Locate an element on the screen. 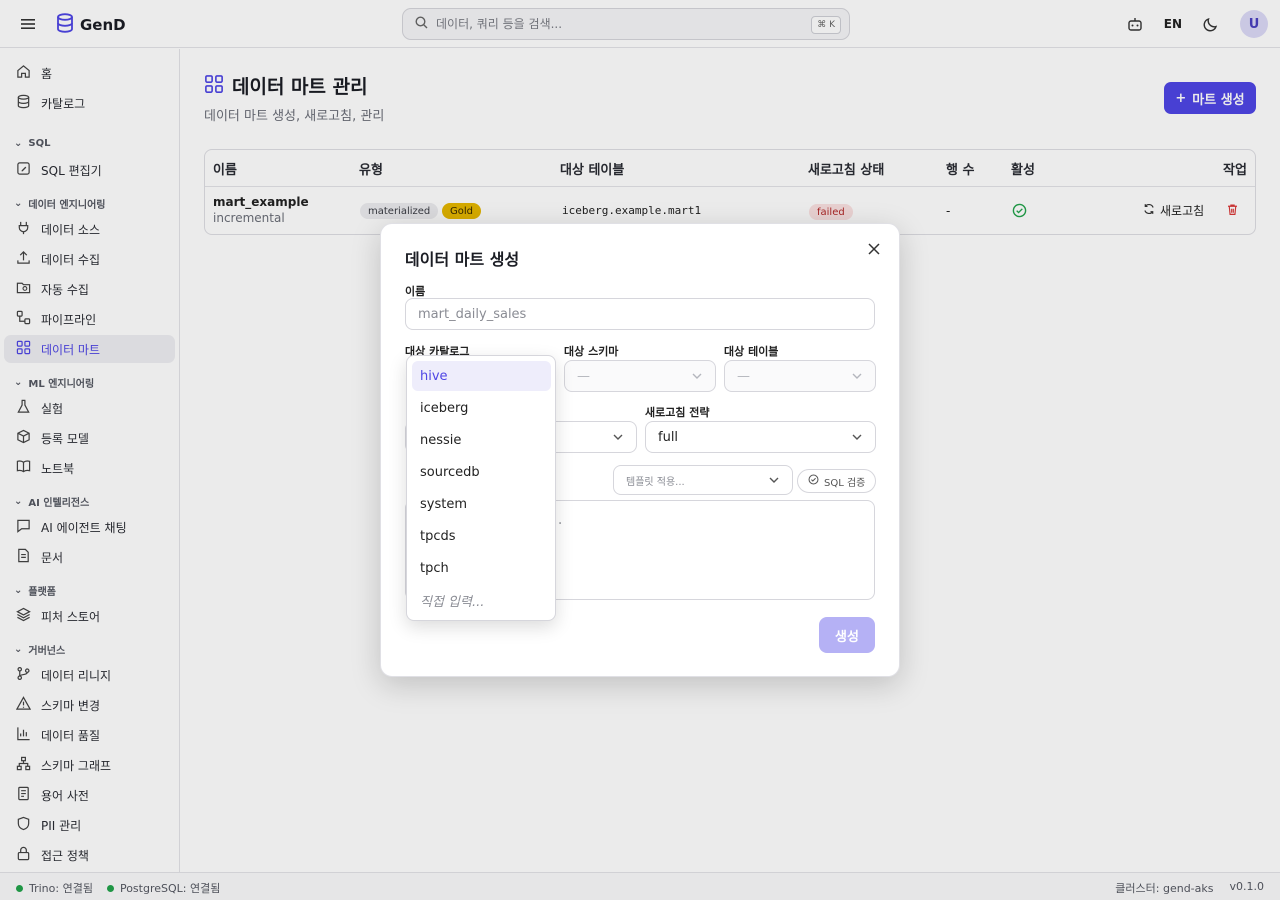  catalog-option: sourcedb is located at coordinates (481, 472).